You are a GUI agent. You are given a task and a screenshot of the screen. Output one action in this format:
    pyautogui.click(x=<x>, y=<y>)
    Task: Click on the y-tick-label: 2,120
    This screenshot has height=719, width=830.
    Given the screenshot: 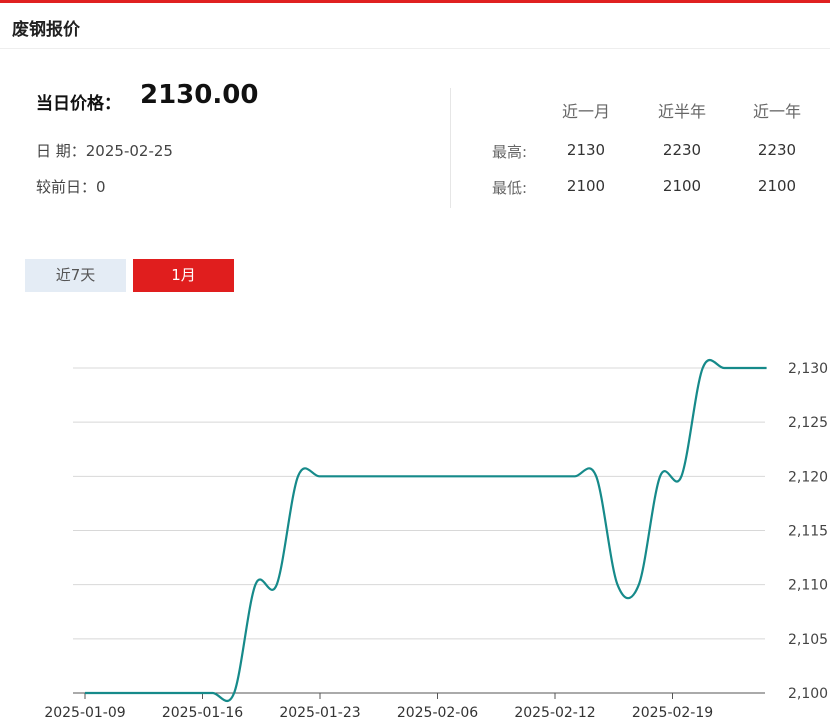 What is the action you would take?
    pyautogui.click(x=808, y=477)
    